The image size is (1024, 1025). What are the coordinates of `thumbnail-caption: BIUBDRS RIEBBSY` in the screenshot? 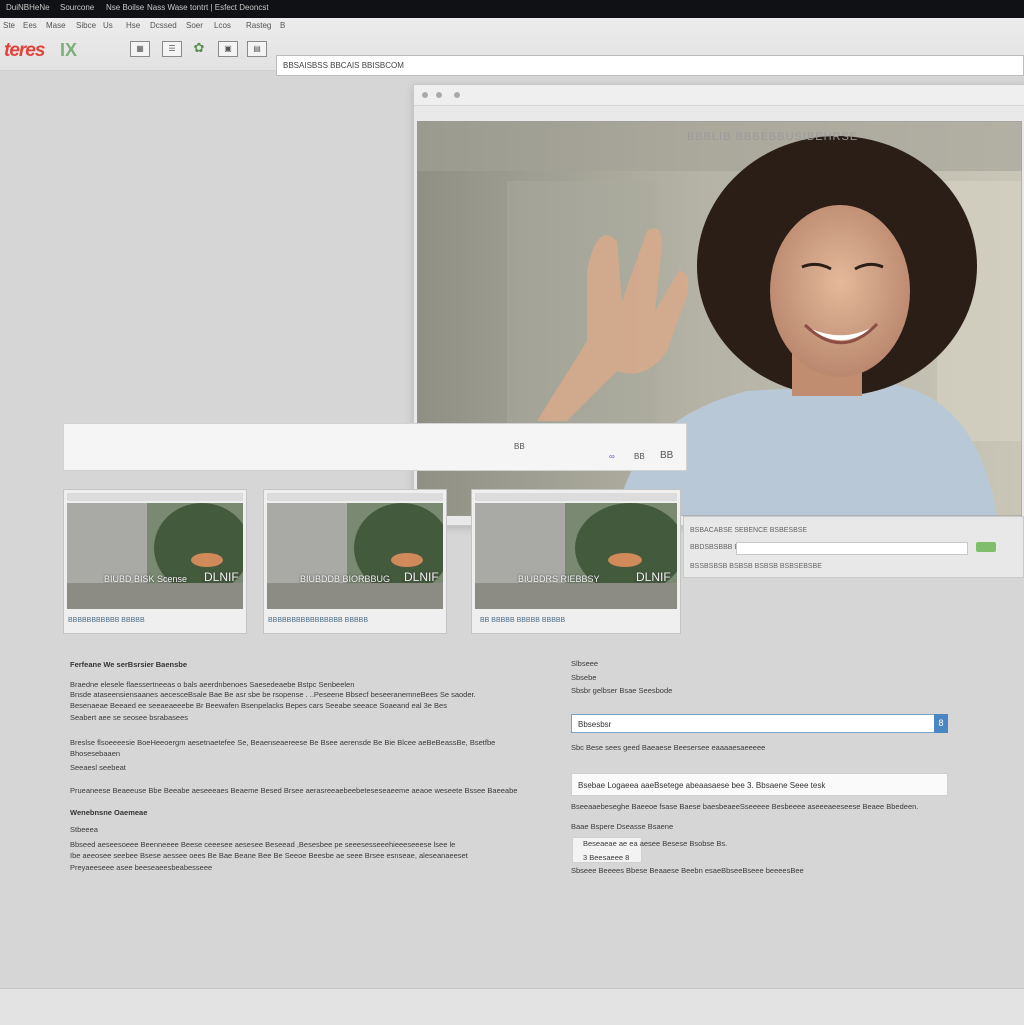 It's located at (559, 579).